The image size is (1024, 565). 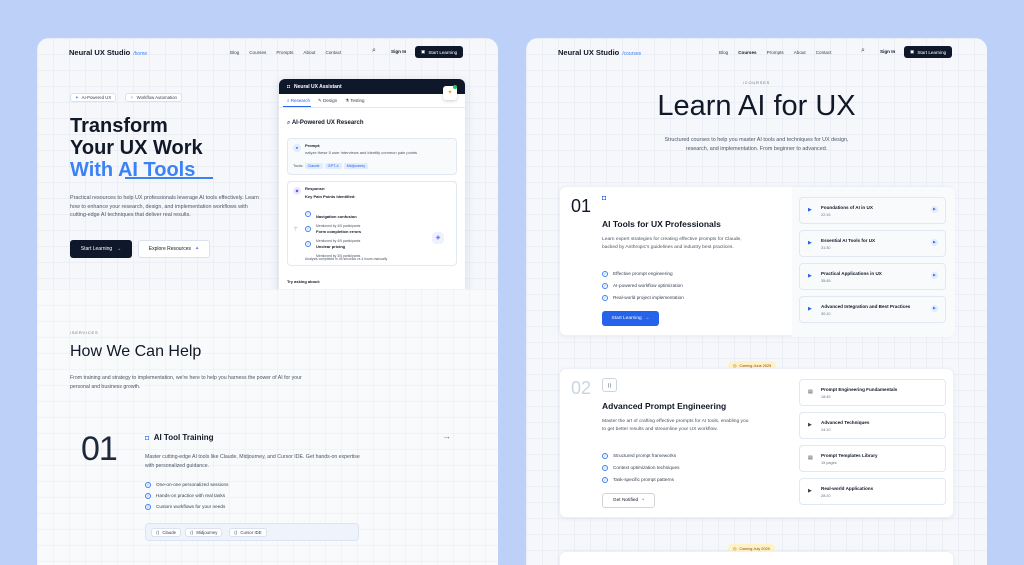 What do you see at coordinates (637, 274) in the screenshot?
I see `course-feature-1: ✓ Effective prompt engineering` at bounding box center [637, 274].